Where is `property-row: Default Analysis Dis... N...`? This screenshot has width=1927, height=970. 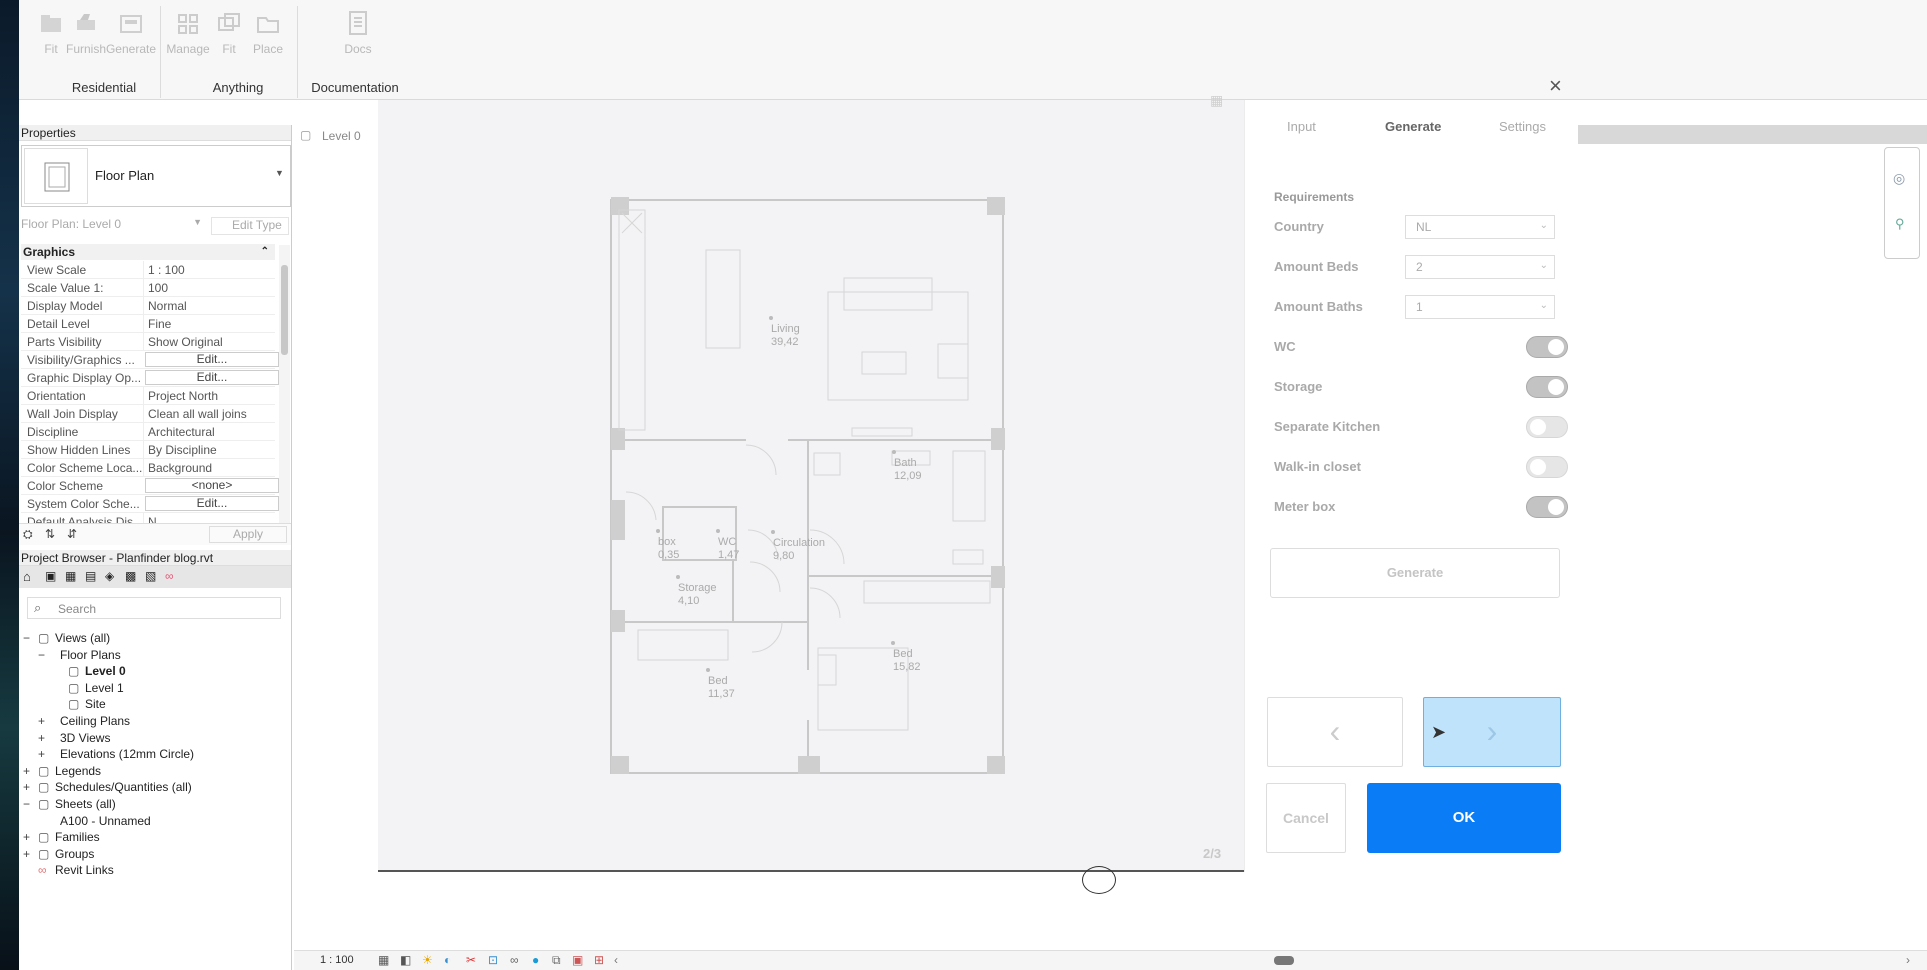
property-row: Default Analysis Dis... N... is located at coordinates (148, 518).